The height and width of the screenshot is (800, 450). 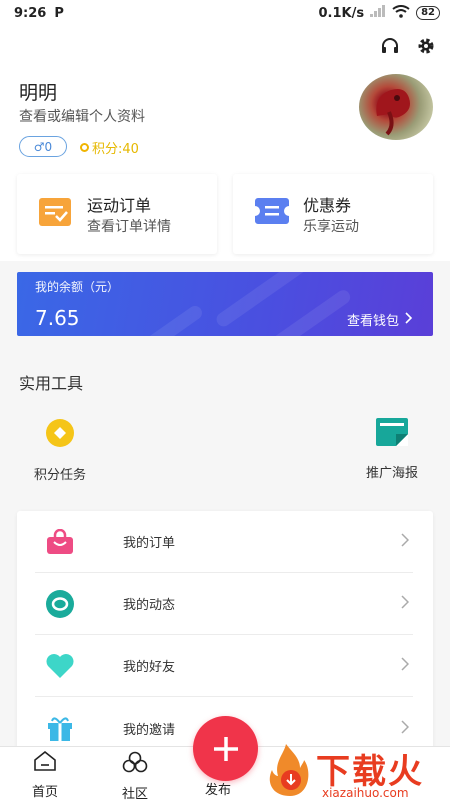 What do you see at coordinates (45, 762) in the screenshot?
I see `home-icon` at bounding box center [45, 762].